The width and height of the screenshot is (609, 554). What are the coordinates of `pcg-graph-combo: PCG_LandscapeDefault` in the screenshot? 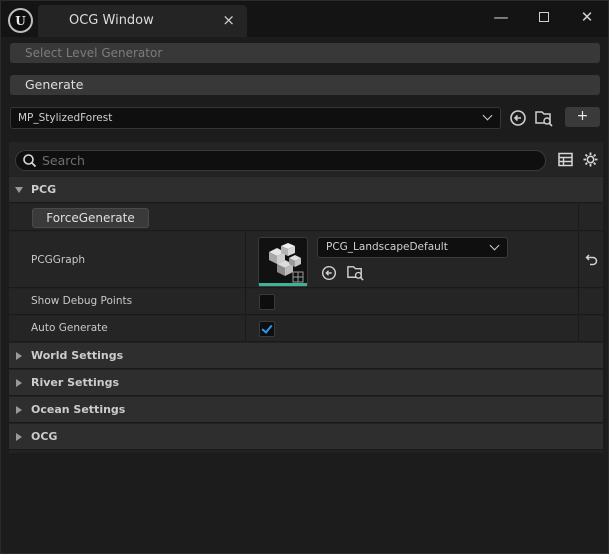 It's located at (412, 247).